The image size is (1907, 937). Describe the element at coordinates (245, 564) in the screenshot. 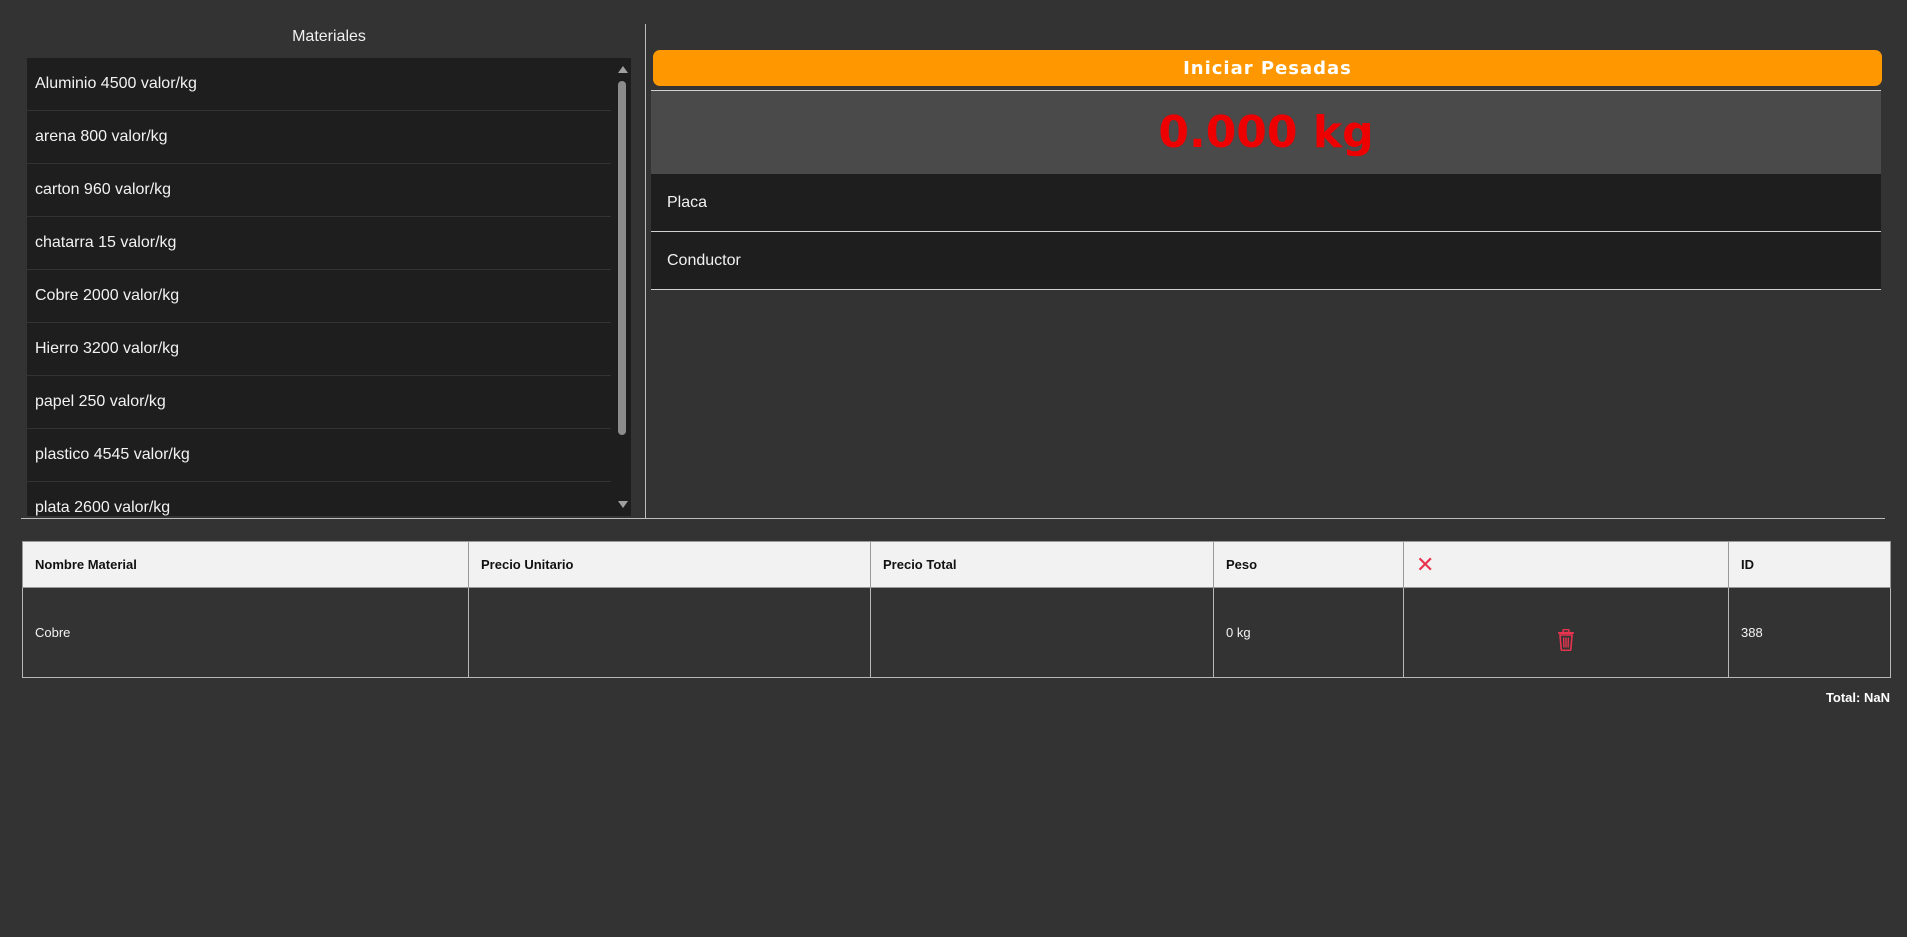

I see `column-header-name: Nombre Material` at that location.